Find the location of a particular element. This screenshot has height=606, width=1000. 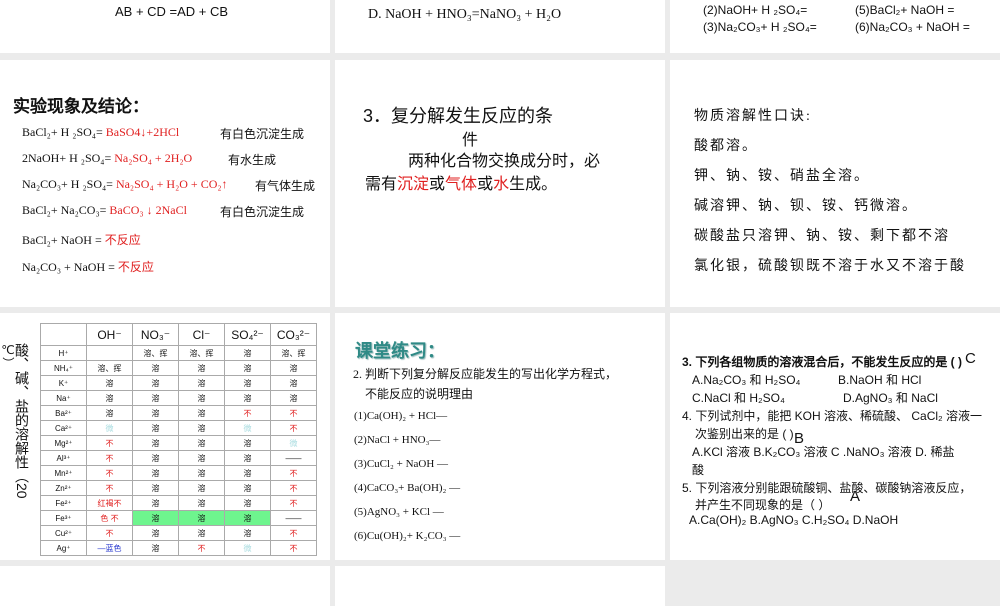

reaction-line: 2NaOH+ H ₂SO₄= Na₂SO₄ + 2H₂O is located at coordinates (107, 158).